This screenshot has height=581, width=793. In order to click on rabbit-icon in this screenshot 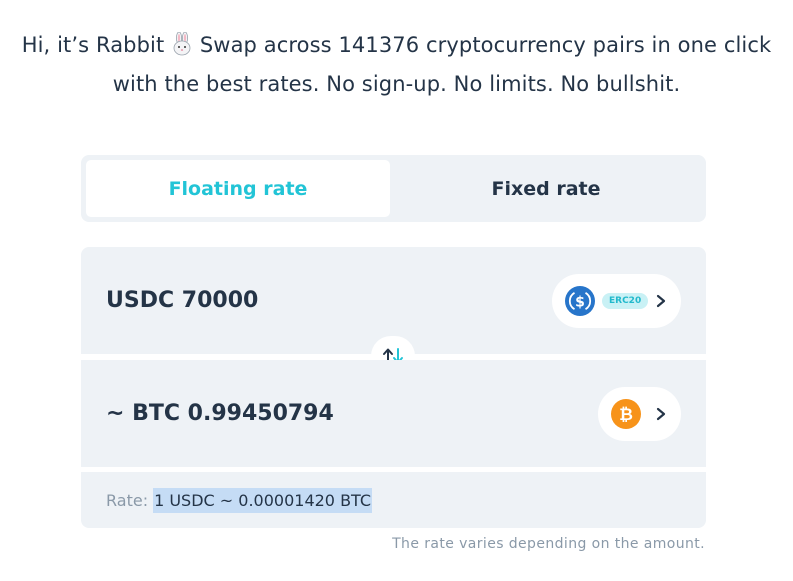, I will do `click(182, 44)`.